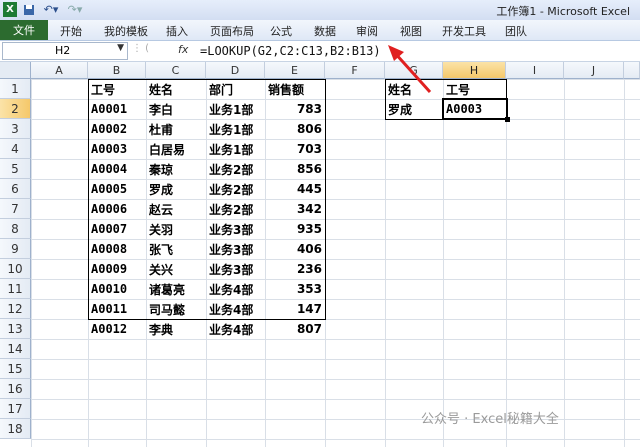  I want to click on row-header-10: 10, so click(15, 269).